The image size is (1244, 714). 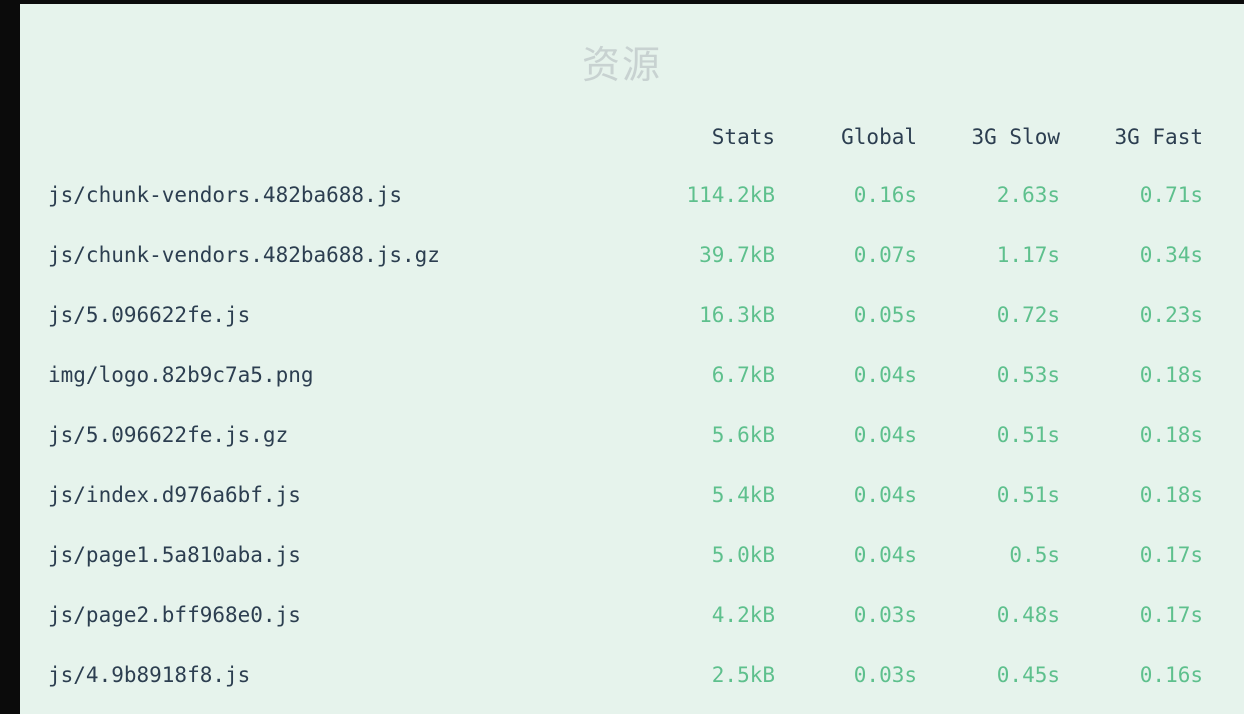 What do you see at coordinates (1028, 615) in the screenshot?
I see `time-3g-slow: 0.48s` at bounding box center [1028, 615].